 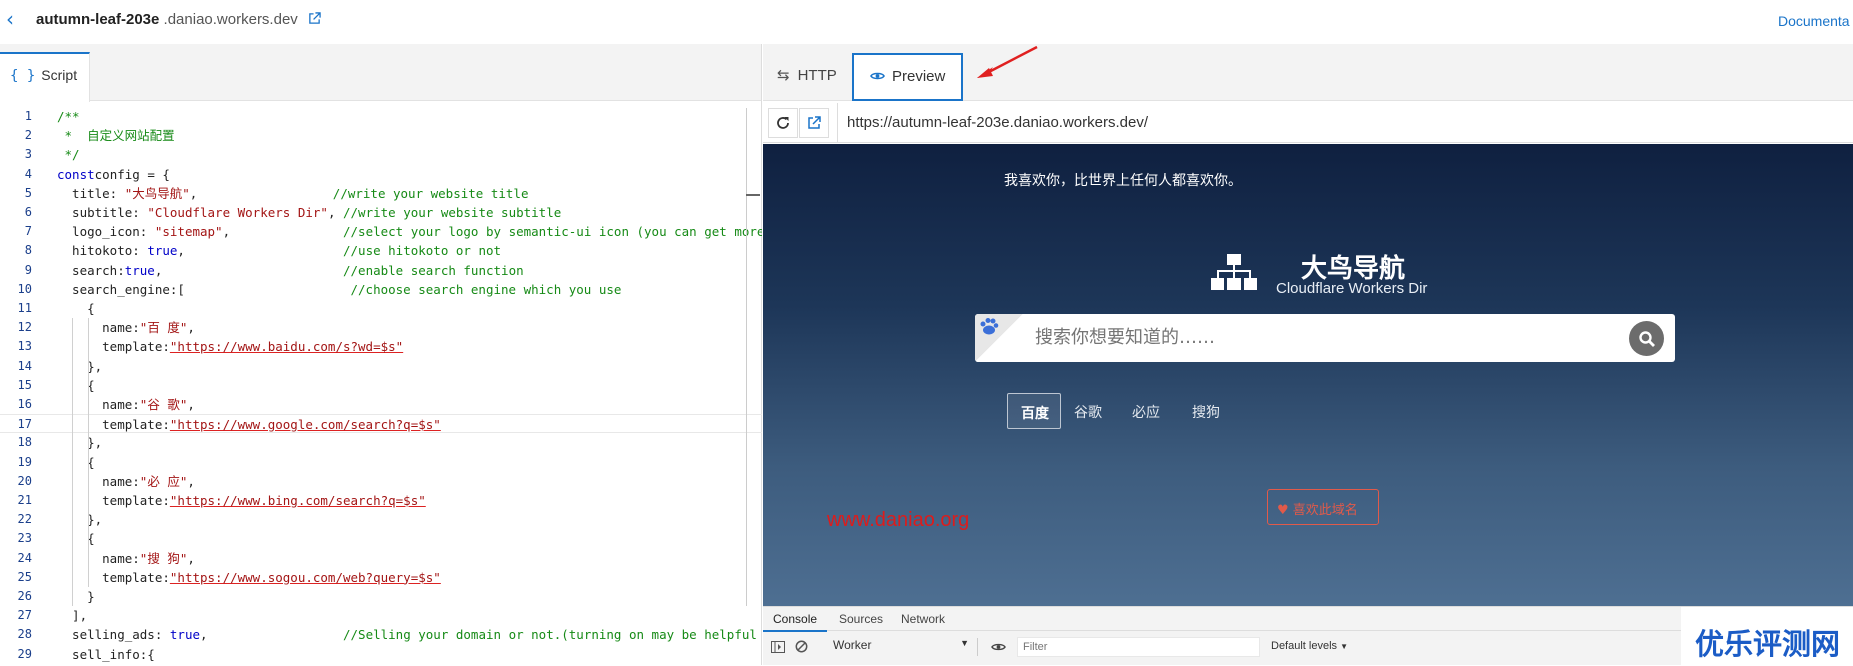 I want to click on tab-http: ⇆ HTTP, so click(x=807, y=75).